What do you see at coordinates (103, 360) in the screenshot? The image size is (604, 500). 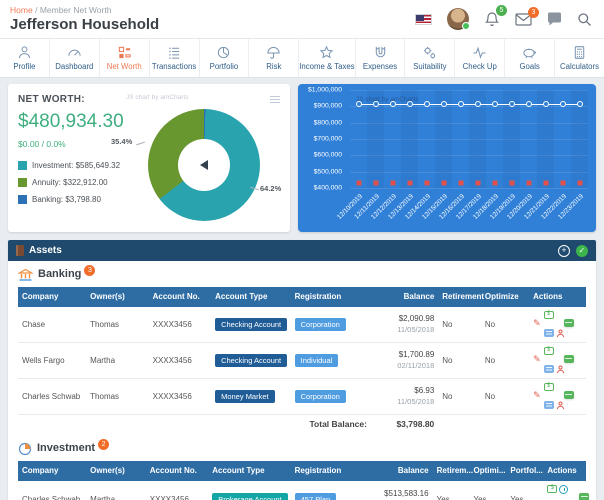 I see `owners-cell: Martha` at bounding box center [103, 360].